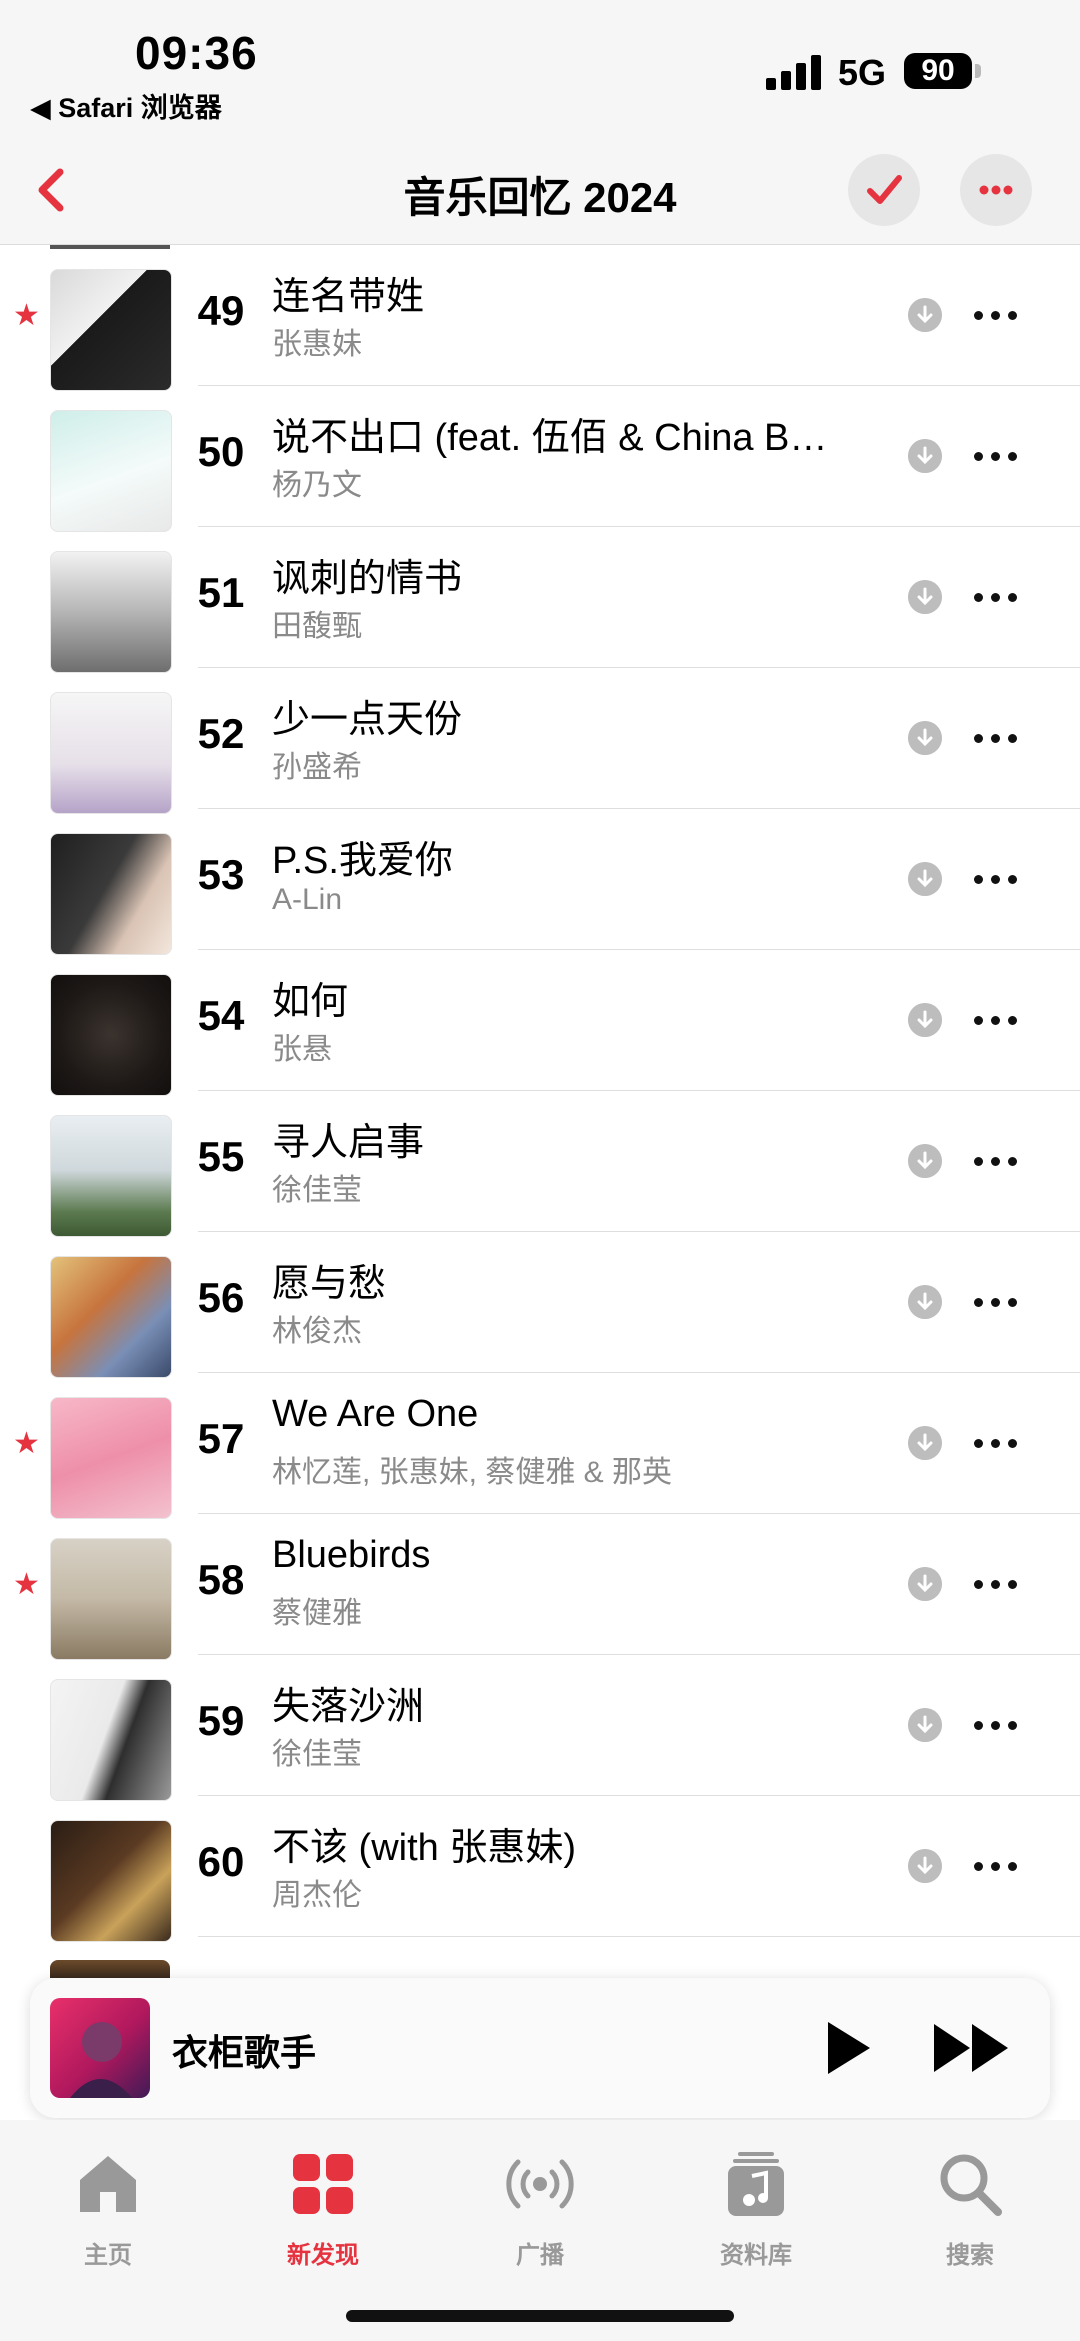 This screenshot has height=2341, width=1080. What do you see at coordinates (375, 1414) in the screenshot?
I see `song-title: We Are One` at bounding box center [375, 1414].